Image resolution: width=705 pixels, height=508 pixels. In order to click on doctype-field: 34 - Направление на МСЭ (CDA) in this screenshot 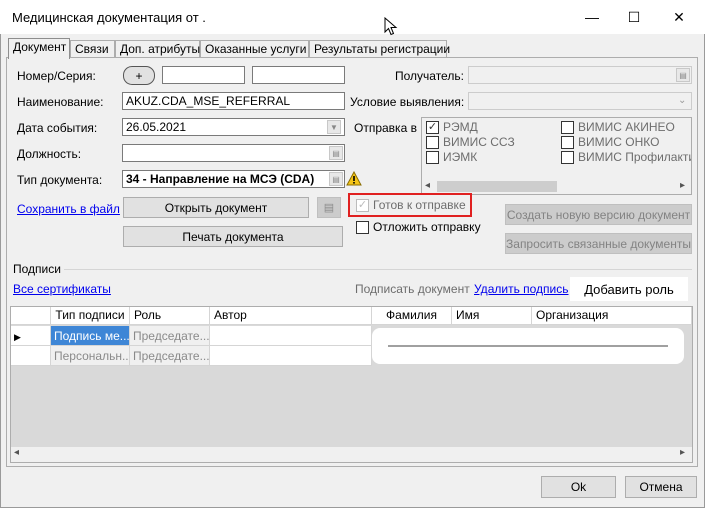, I will do `click(233, 179)`.